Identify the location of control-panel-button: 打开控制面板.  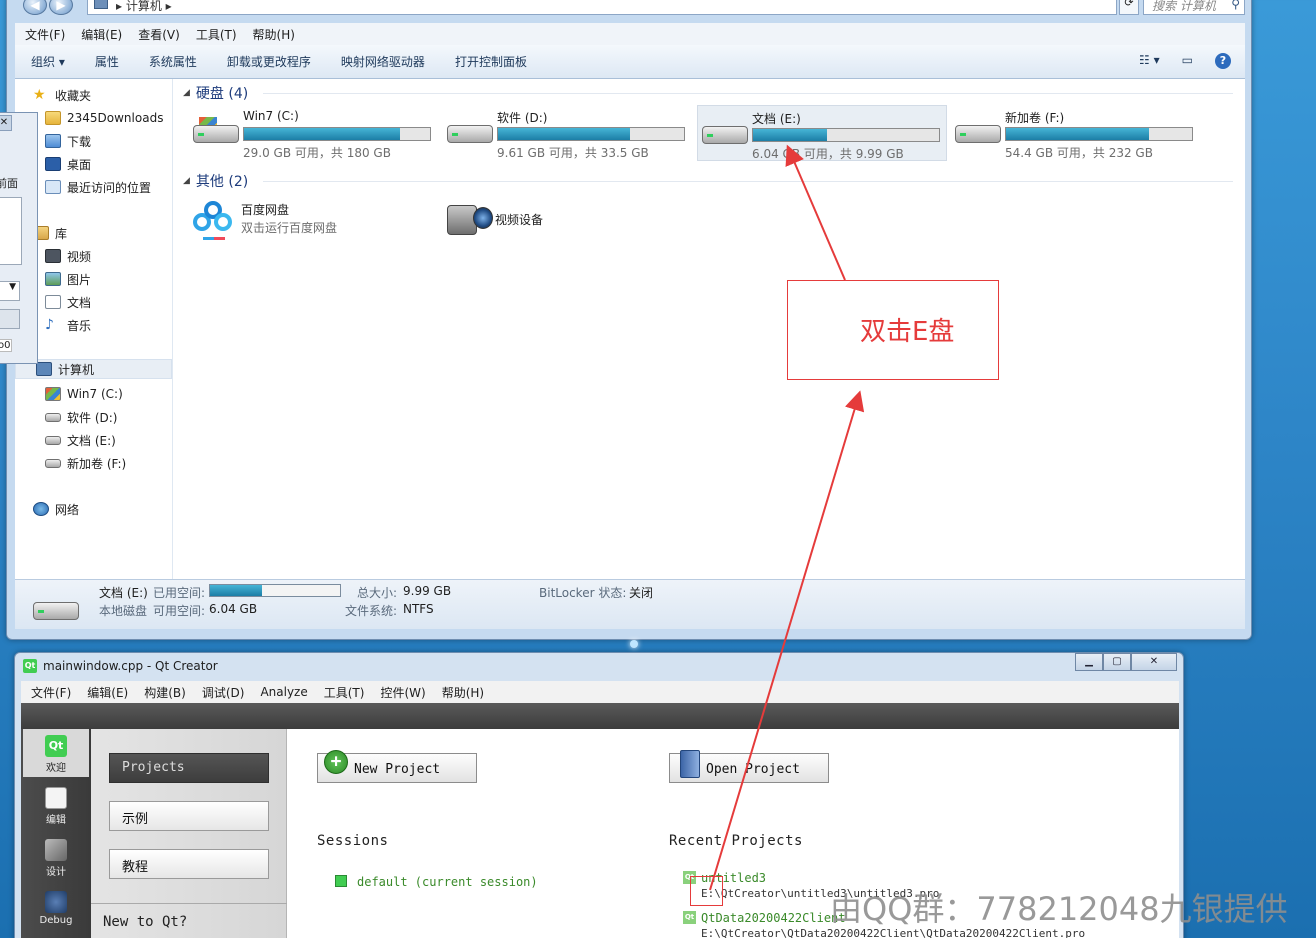
(491, 61).